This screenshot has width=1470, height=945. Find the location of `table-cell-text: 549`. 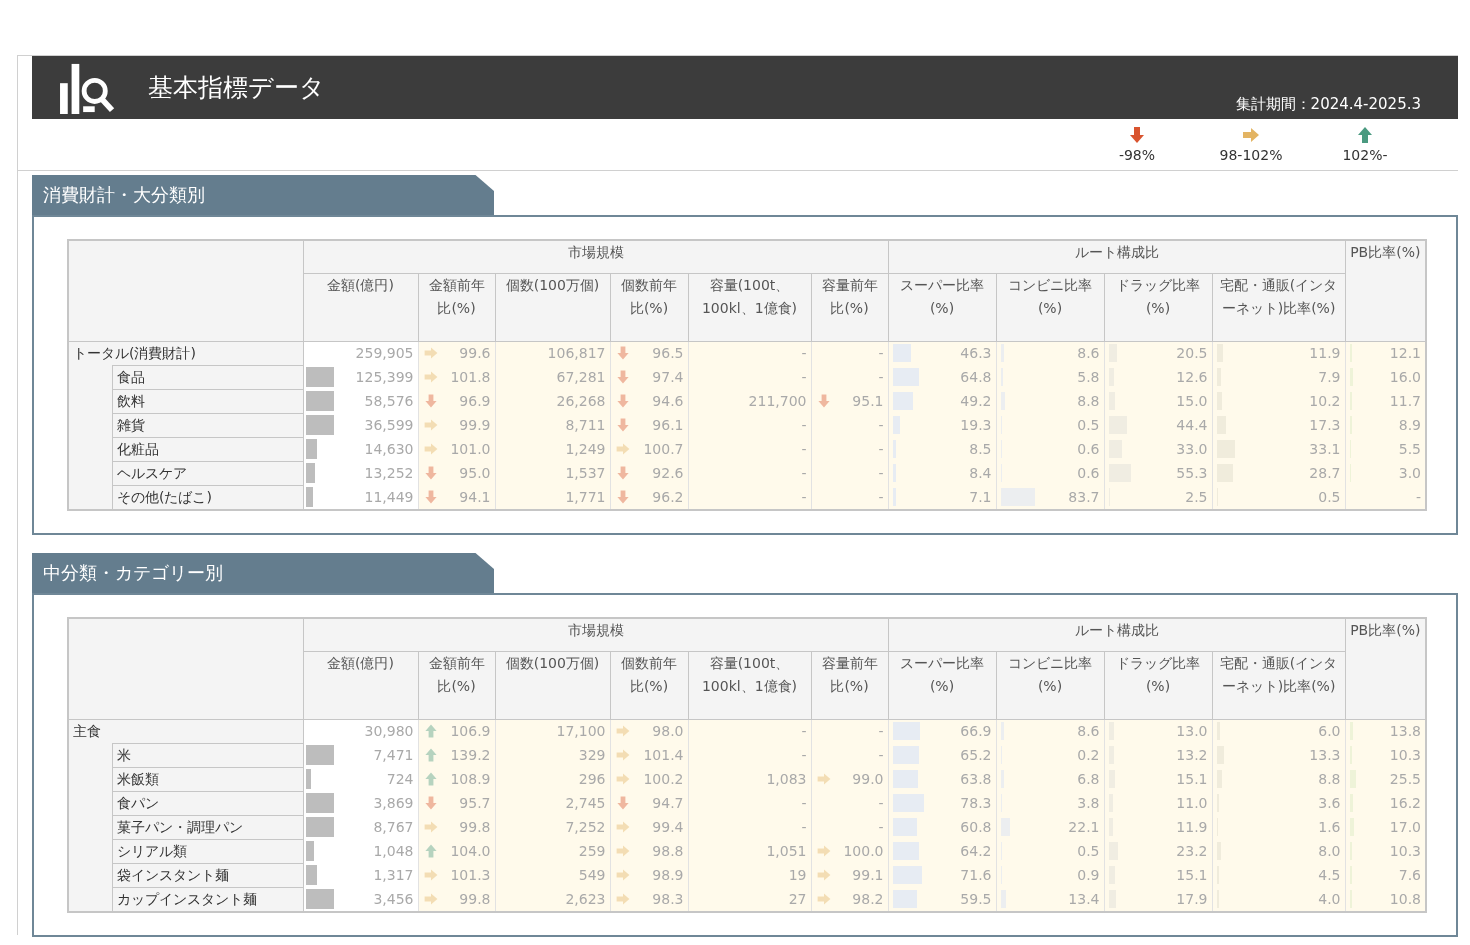

table-cell-text: 549 is located at coordinates (591, 875).